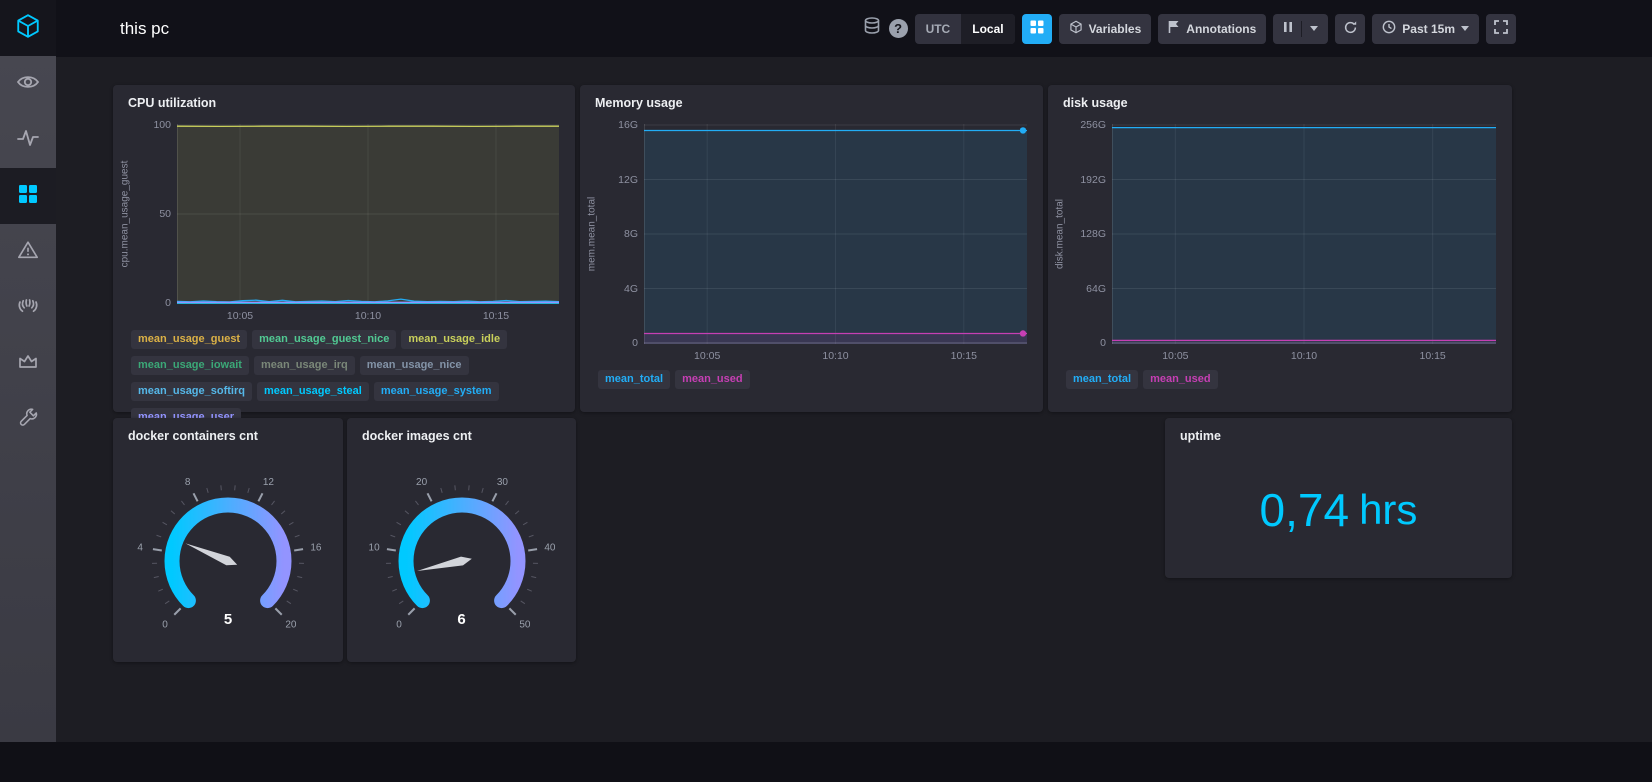 Image resolution: width=1652 pixels, height=782 pixels. I want to click on sidebar-item-dashboards, so click(28, 196).